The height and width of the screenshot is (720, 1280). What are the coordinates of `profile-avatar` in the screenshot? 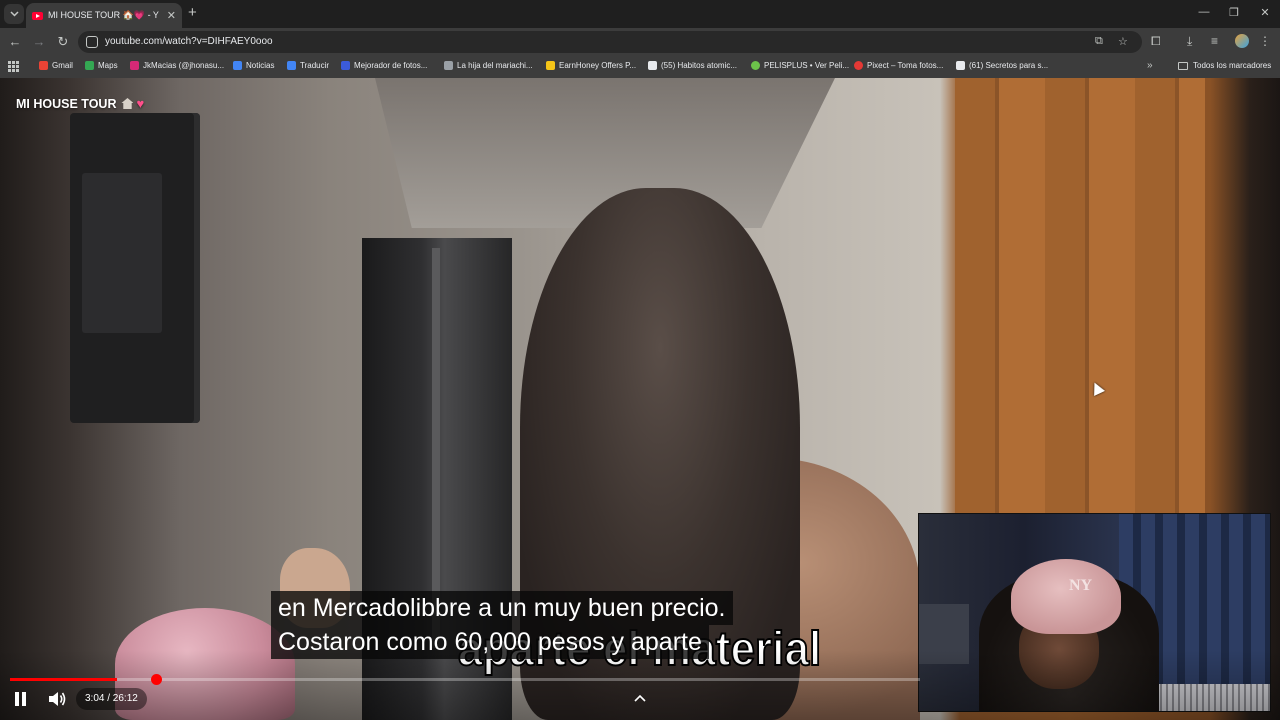 It's located at (1242, 41).